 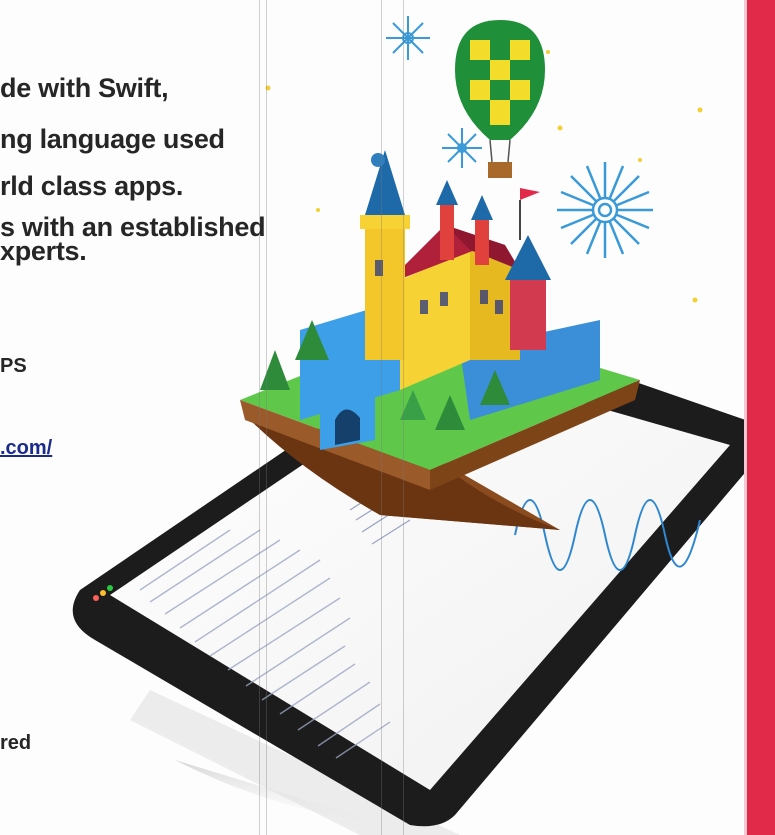 What do you see at coordinates (761, 417) in the screenshot?
I see `accent-bar` at bounding box center [761, 417].